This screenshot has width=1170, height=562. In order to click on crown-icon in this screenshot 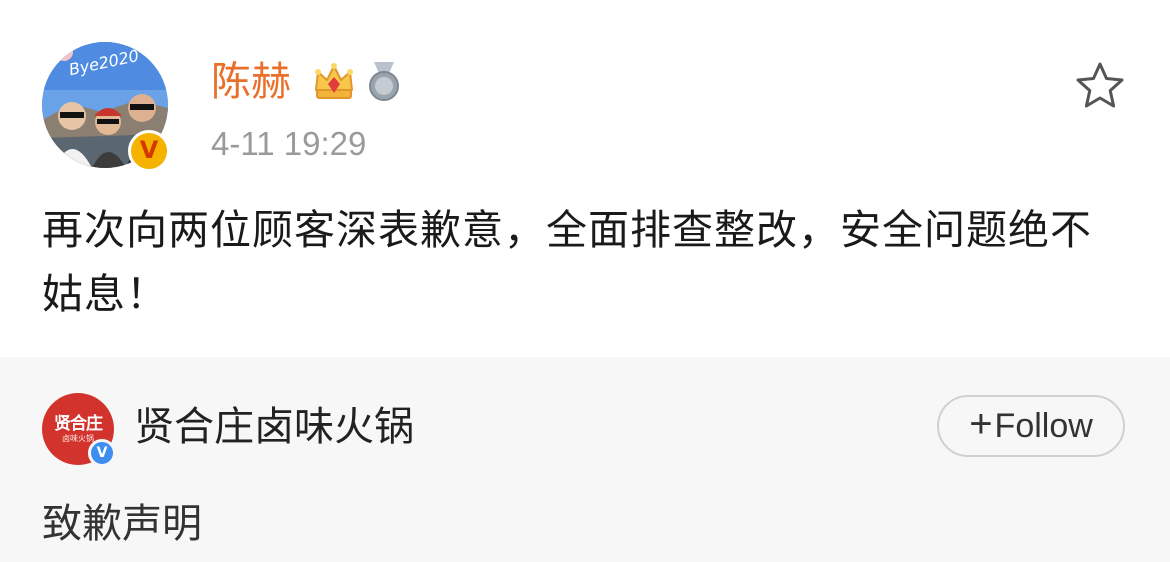, I will do `click(334, 82)`.